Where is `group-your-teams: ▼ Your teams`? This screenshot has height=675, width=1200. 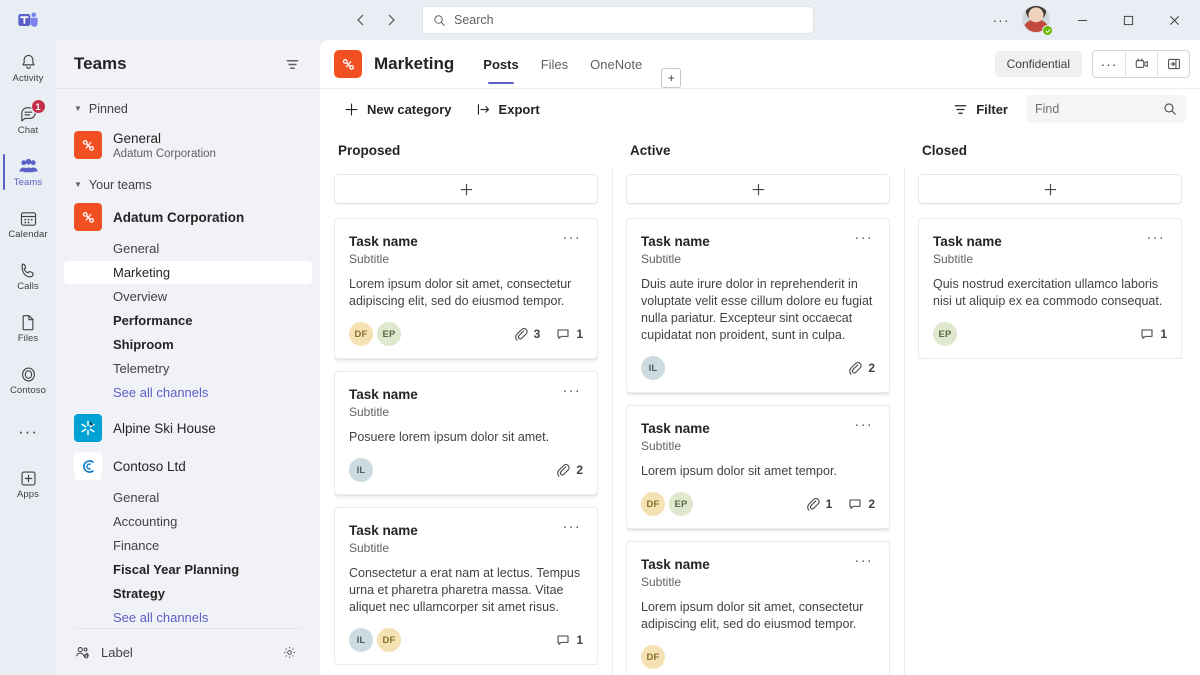 group-your-teams: ▼ Your teams is located at coordinates (188, 185).